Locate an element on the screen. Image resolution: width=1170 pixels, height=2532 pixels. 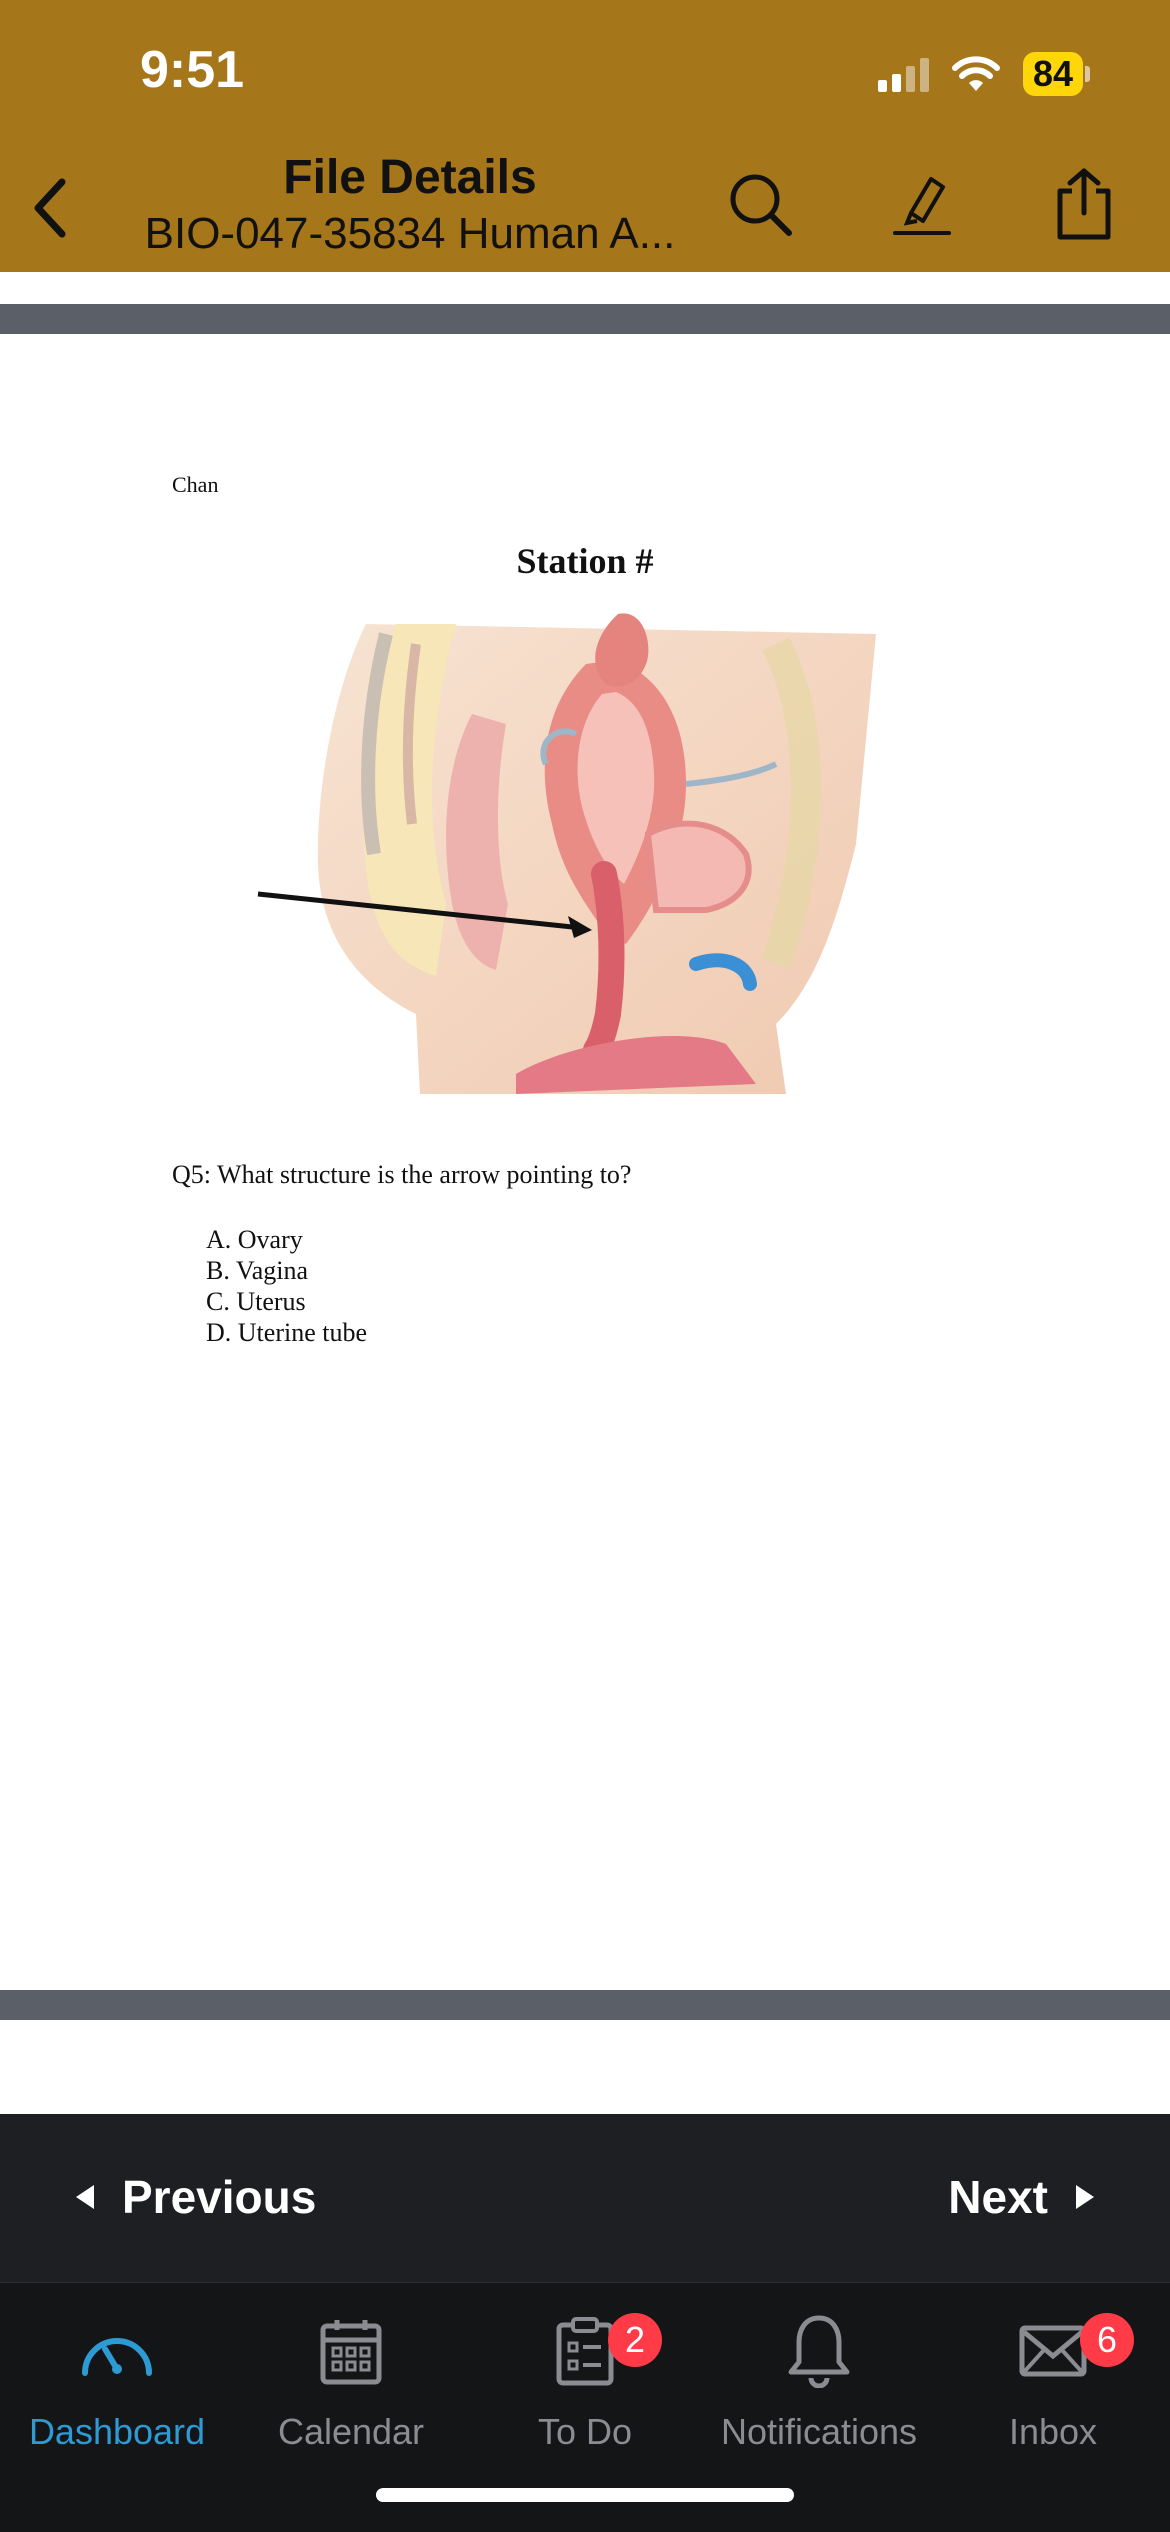
todo-icon is located at coordinates (585, 2351).